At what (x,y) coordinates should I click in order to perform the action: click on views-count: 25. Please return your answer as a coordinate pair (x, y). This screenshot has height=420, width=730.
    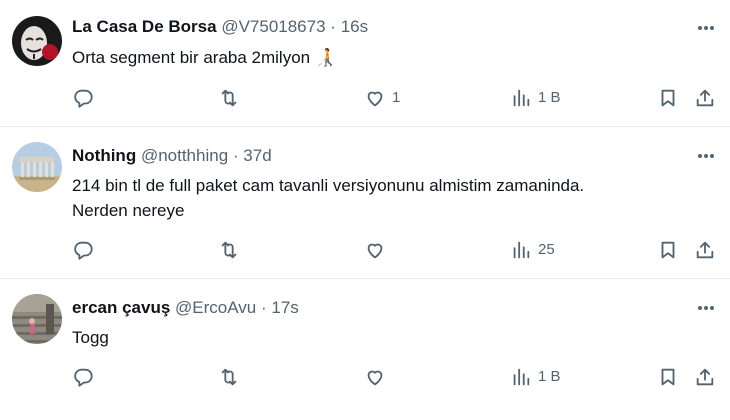
    Looking at the image, I should click on (546, 249).